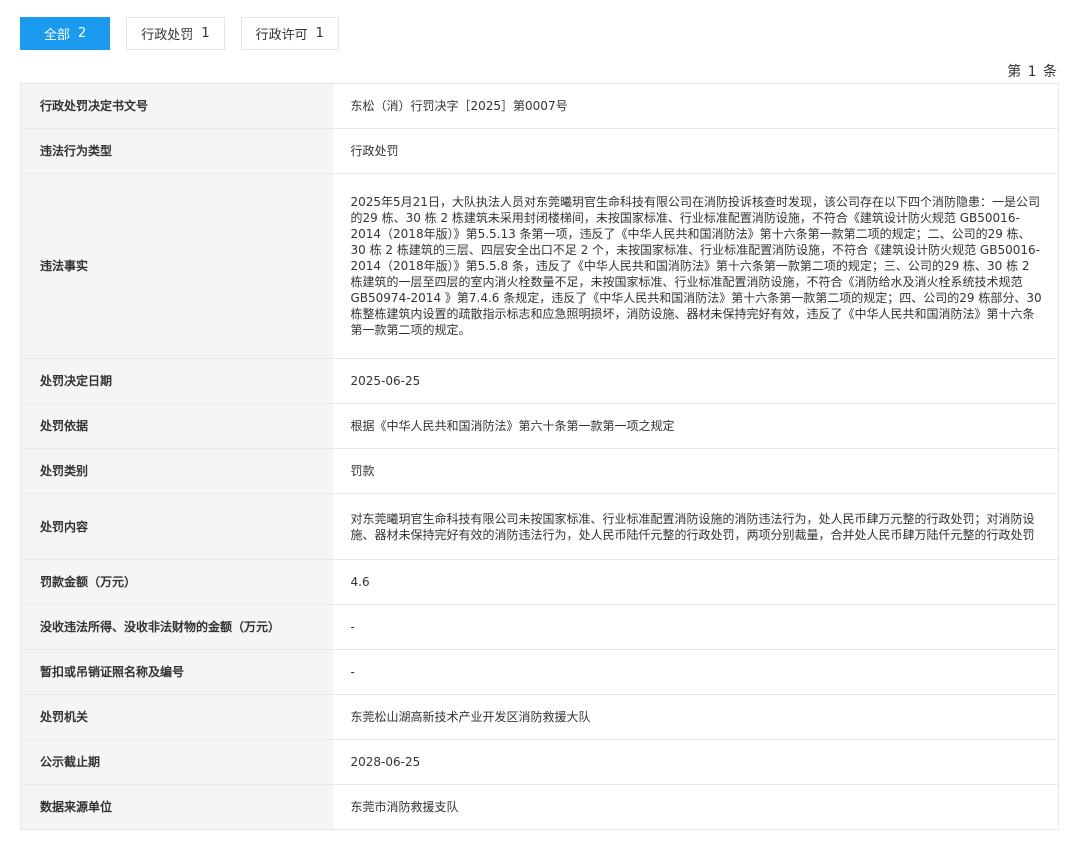 The width and height of the screenshot is (1080, 842). What do you see at coordinates (177, 526) in the screenshot?
I see `row-label: 处罚内容` at bounding box center [177, 526].